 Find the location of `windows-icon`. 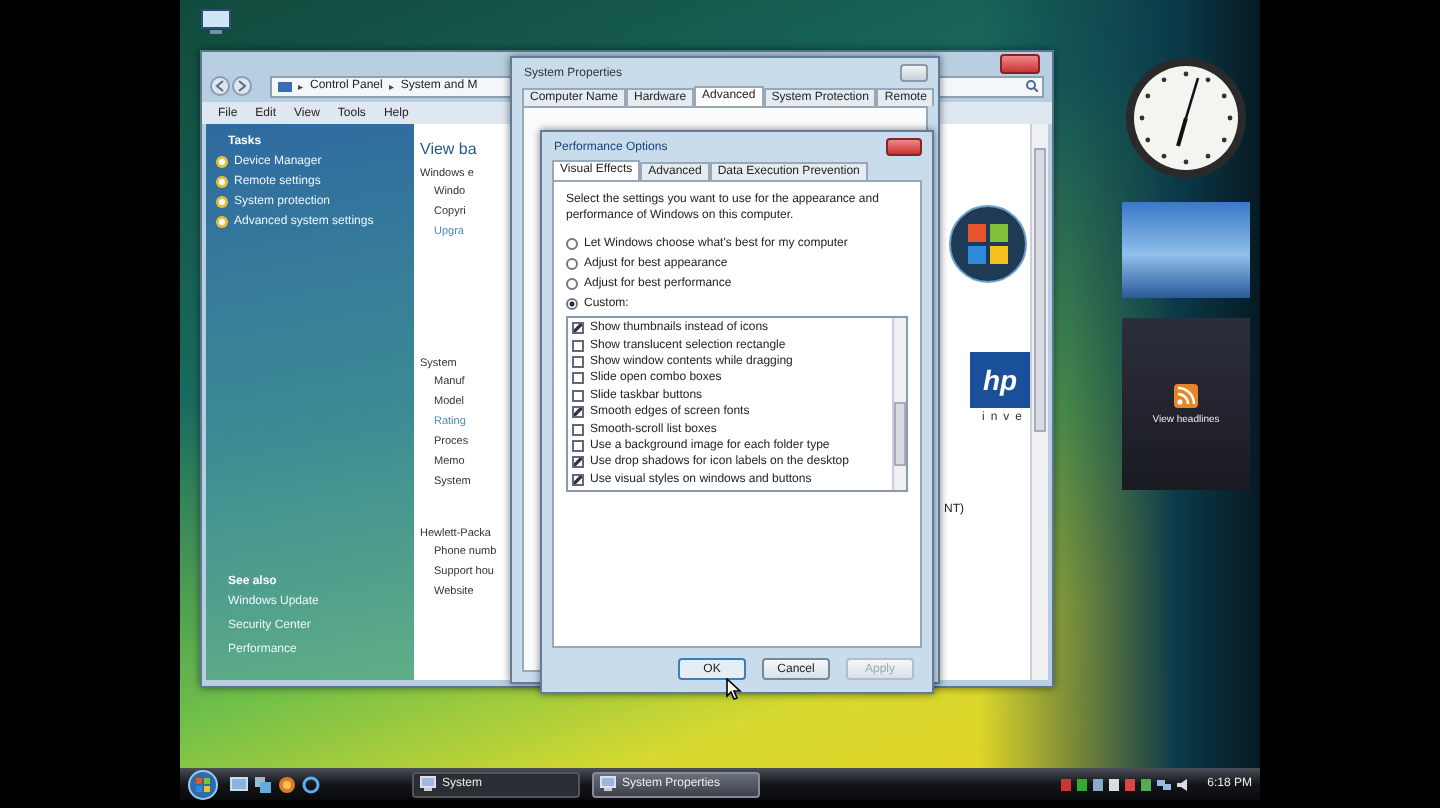

windows-icon is located at coordinates (263, 784).